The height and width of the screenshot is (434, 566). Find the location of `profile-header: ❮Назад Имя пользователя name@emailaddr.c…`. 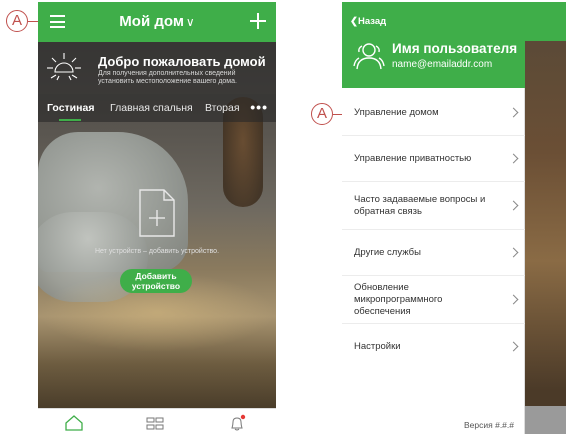

profile-header: ❮Назад Имя пользователя name@emailaddr.c… is located at coordinates (433, 45).